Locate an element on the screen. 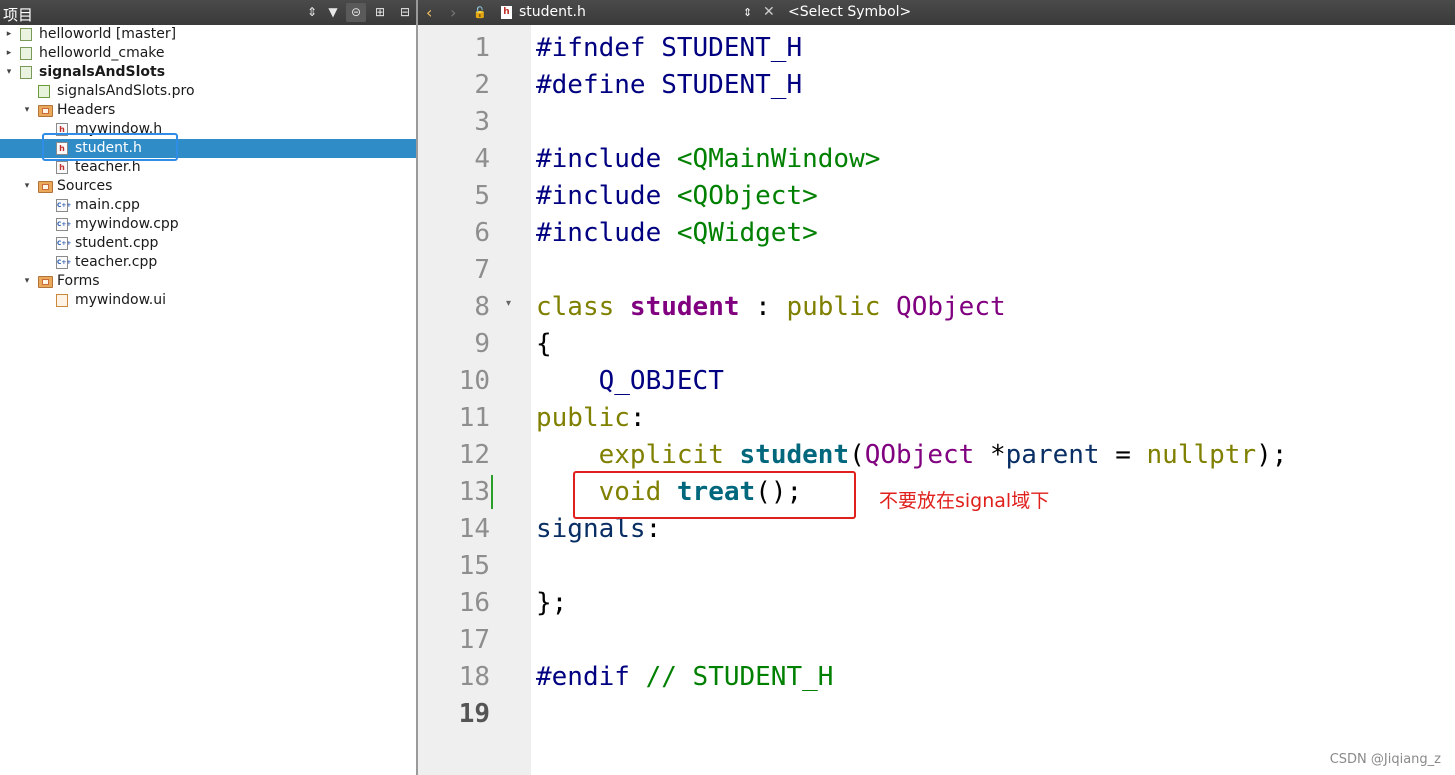 This screenshot has height=775, width=1455. tree-item-label: mywindow.cpp is located at coordinates (127, 224).